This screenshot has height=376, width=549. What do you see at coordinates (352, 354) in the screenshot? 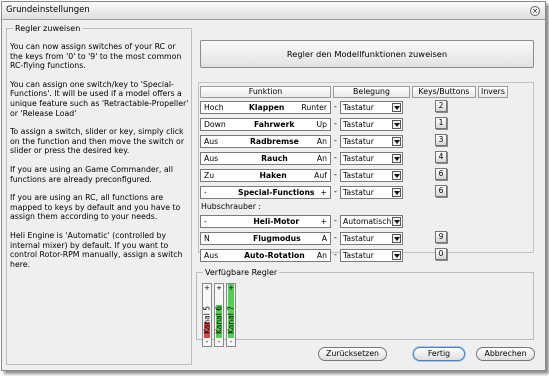
I see `reset-button: Zurücksetzen` at bounding box center [352, 354].